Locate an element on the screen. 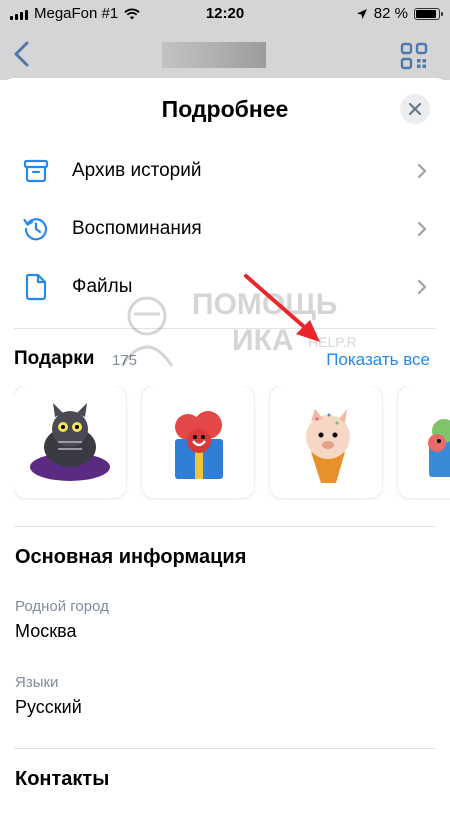  history-icon is located at coordinates (36, 229).